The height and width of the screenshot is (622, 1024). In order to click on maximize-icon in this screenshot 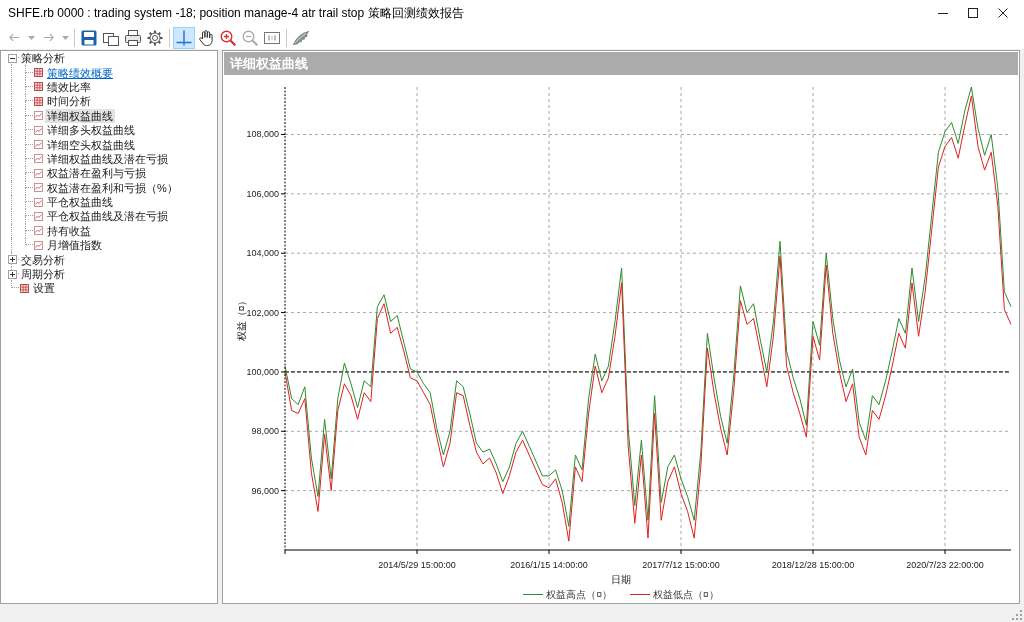, I will do `click(973, 13)`.